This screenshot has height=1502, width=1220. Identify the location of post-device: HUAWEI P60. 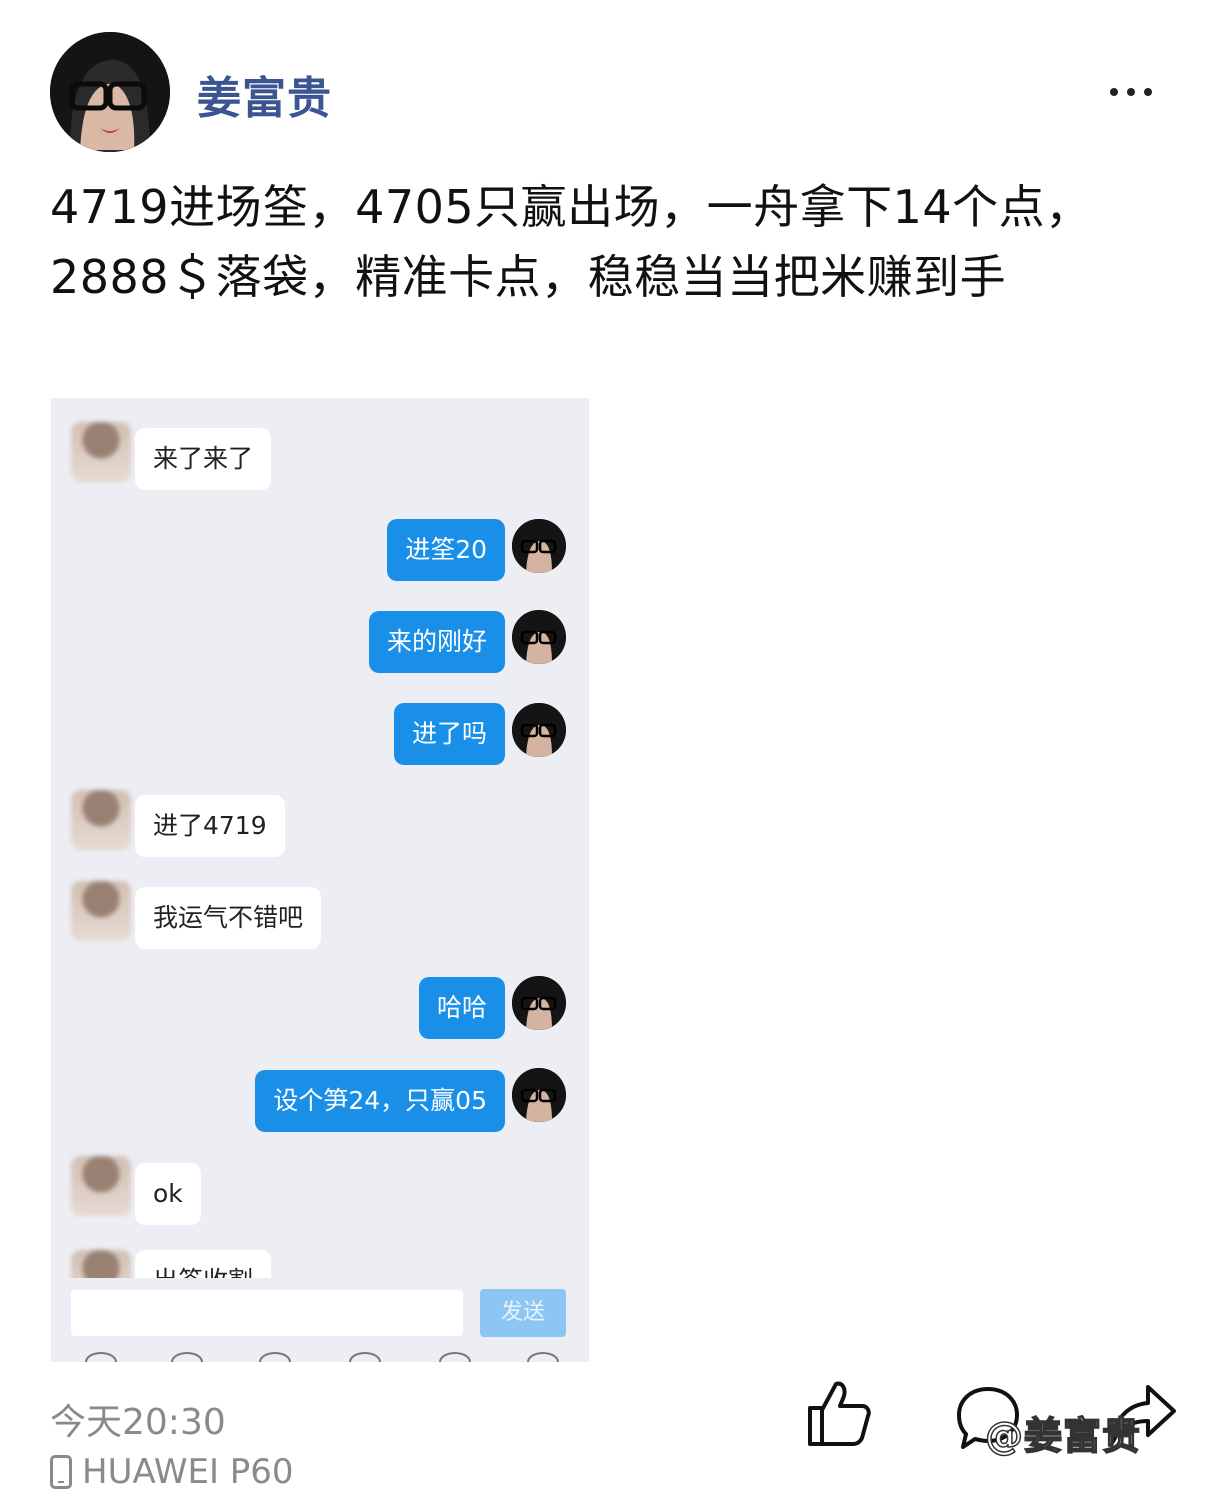
(172, 1472).